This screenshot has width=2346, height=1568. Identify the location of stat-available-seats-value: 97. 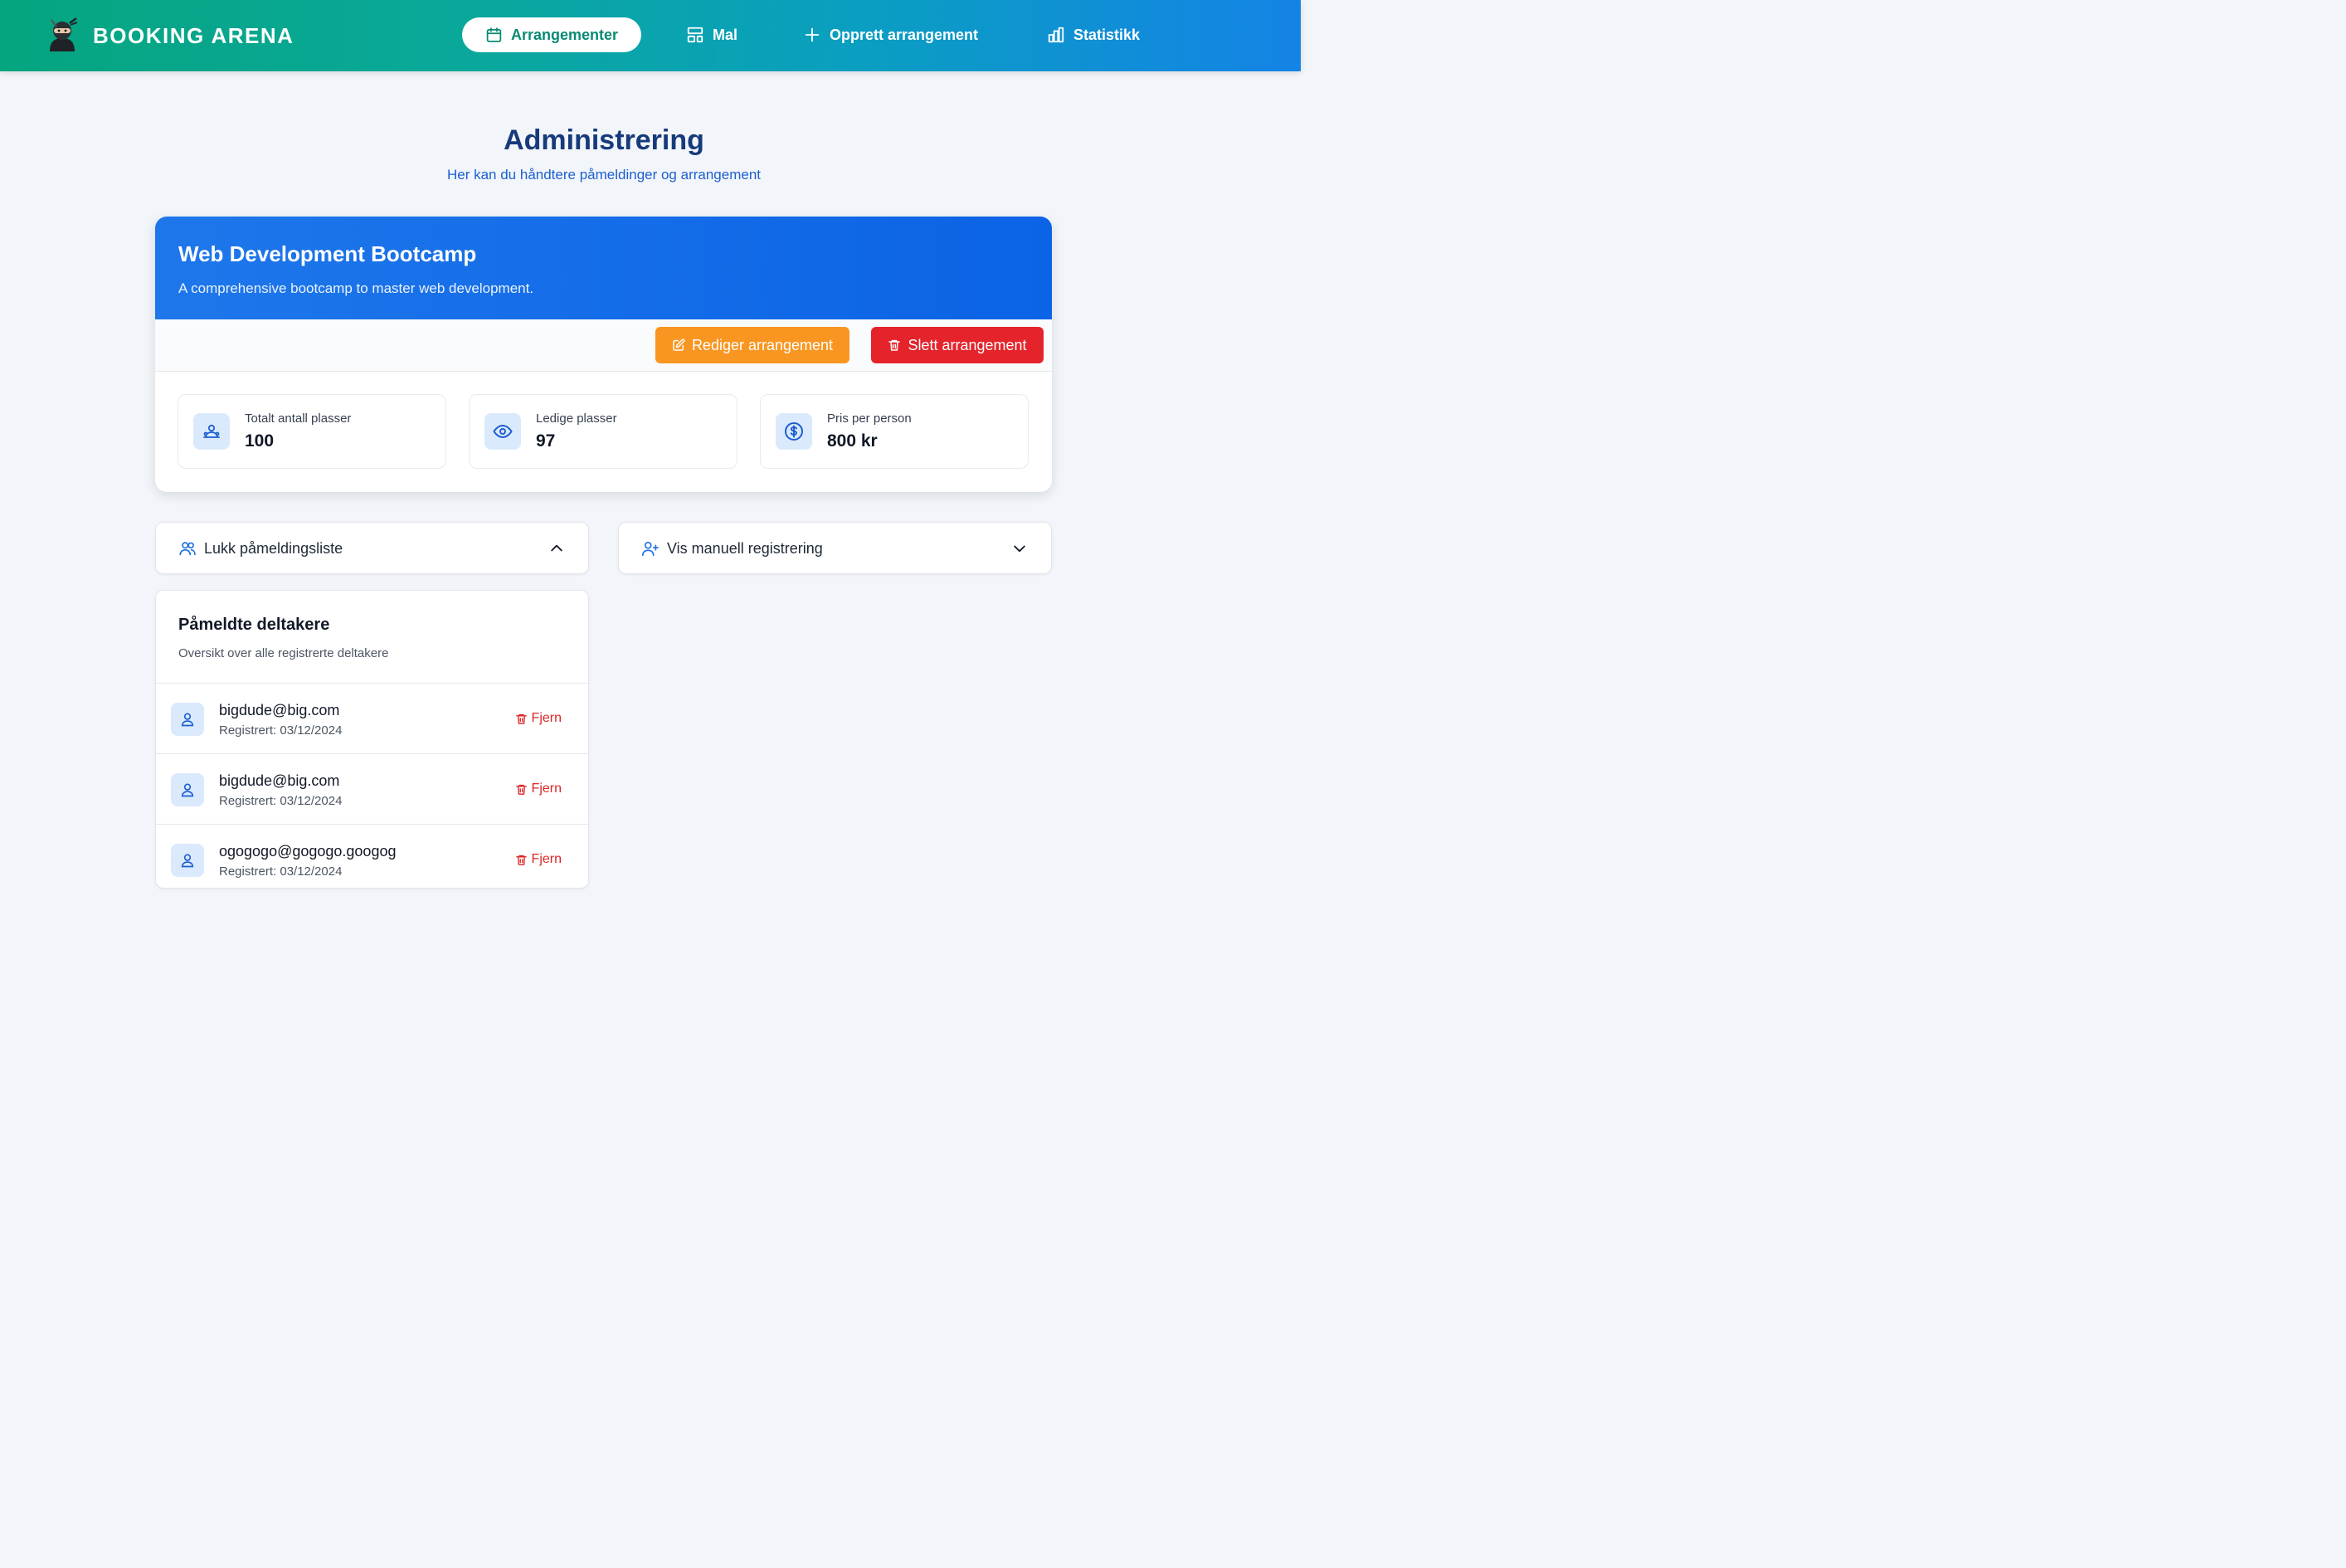
(546, 440).